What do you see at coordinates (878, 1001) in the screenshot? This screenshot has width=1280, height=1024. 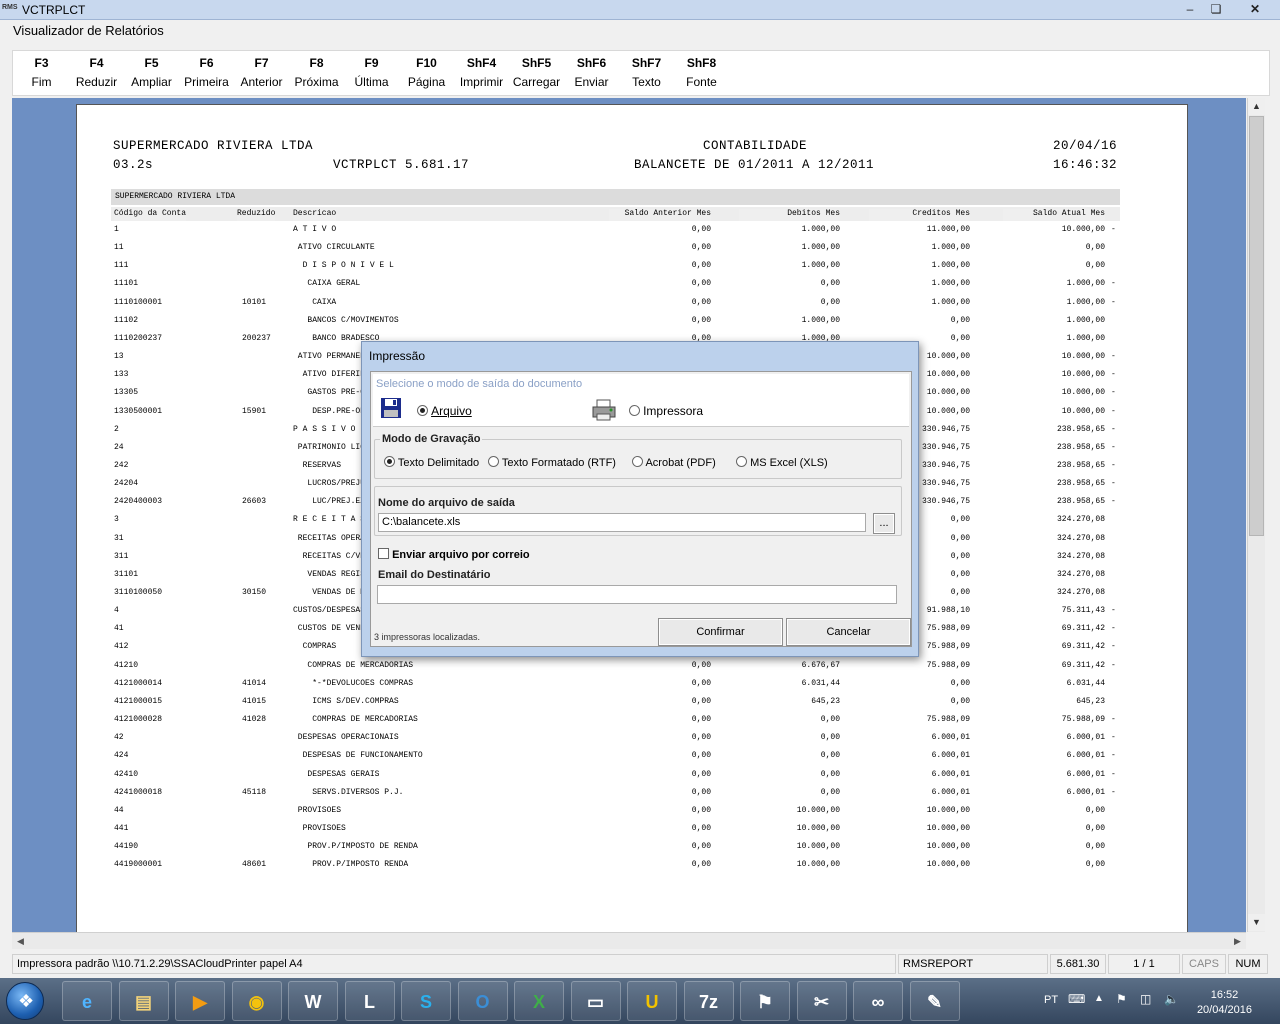 I see `network-icon: ∞` at bounding box center [878, 1001].